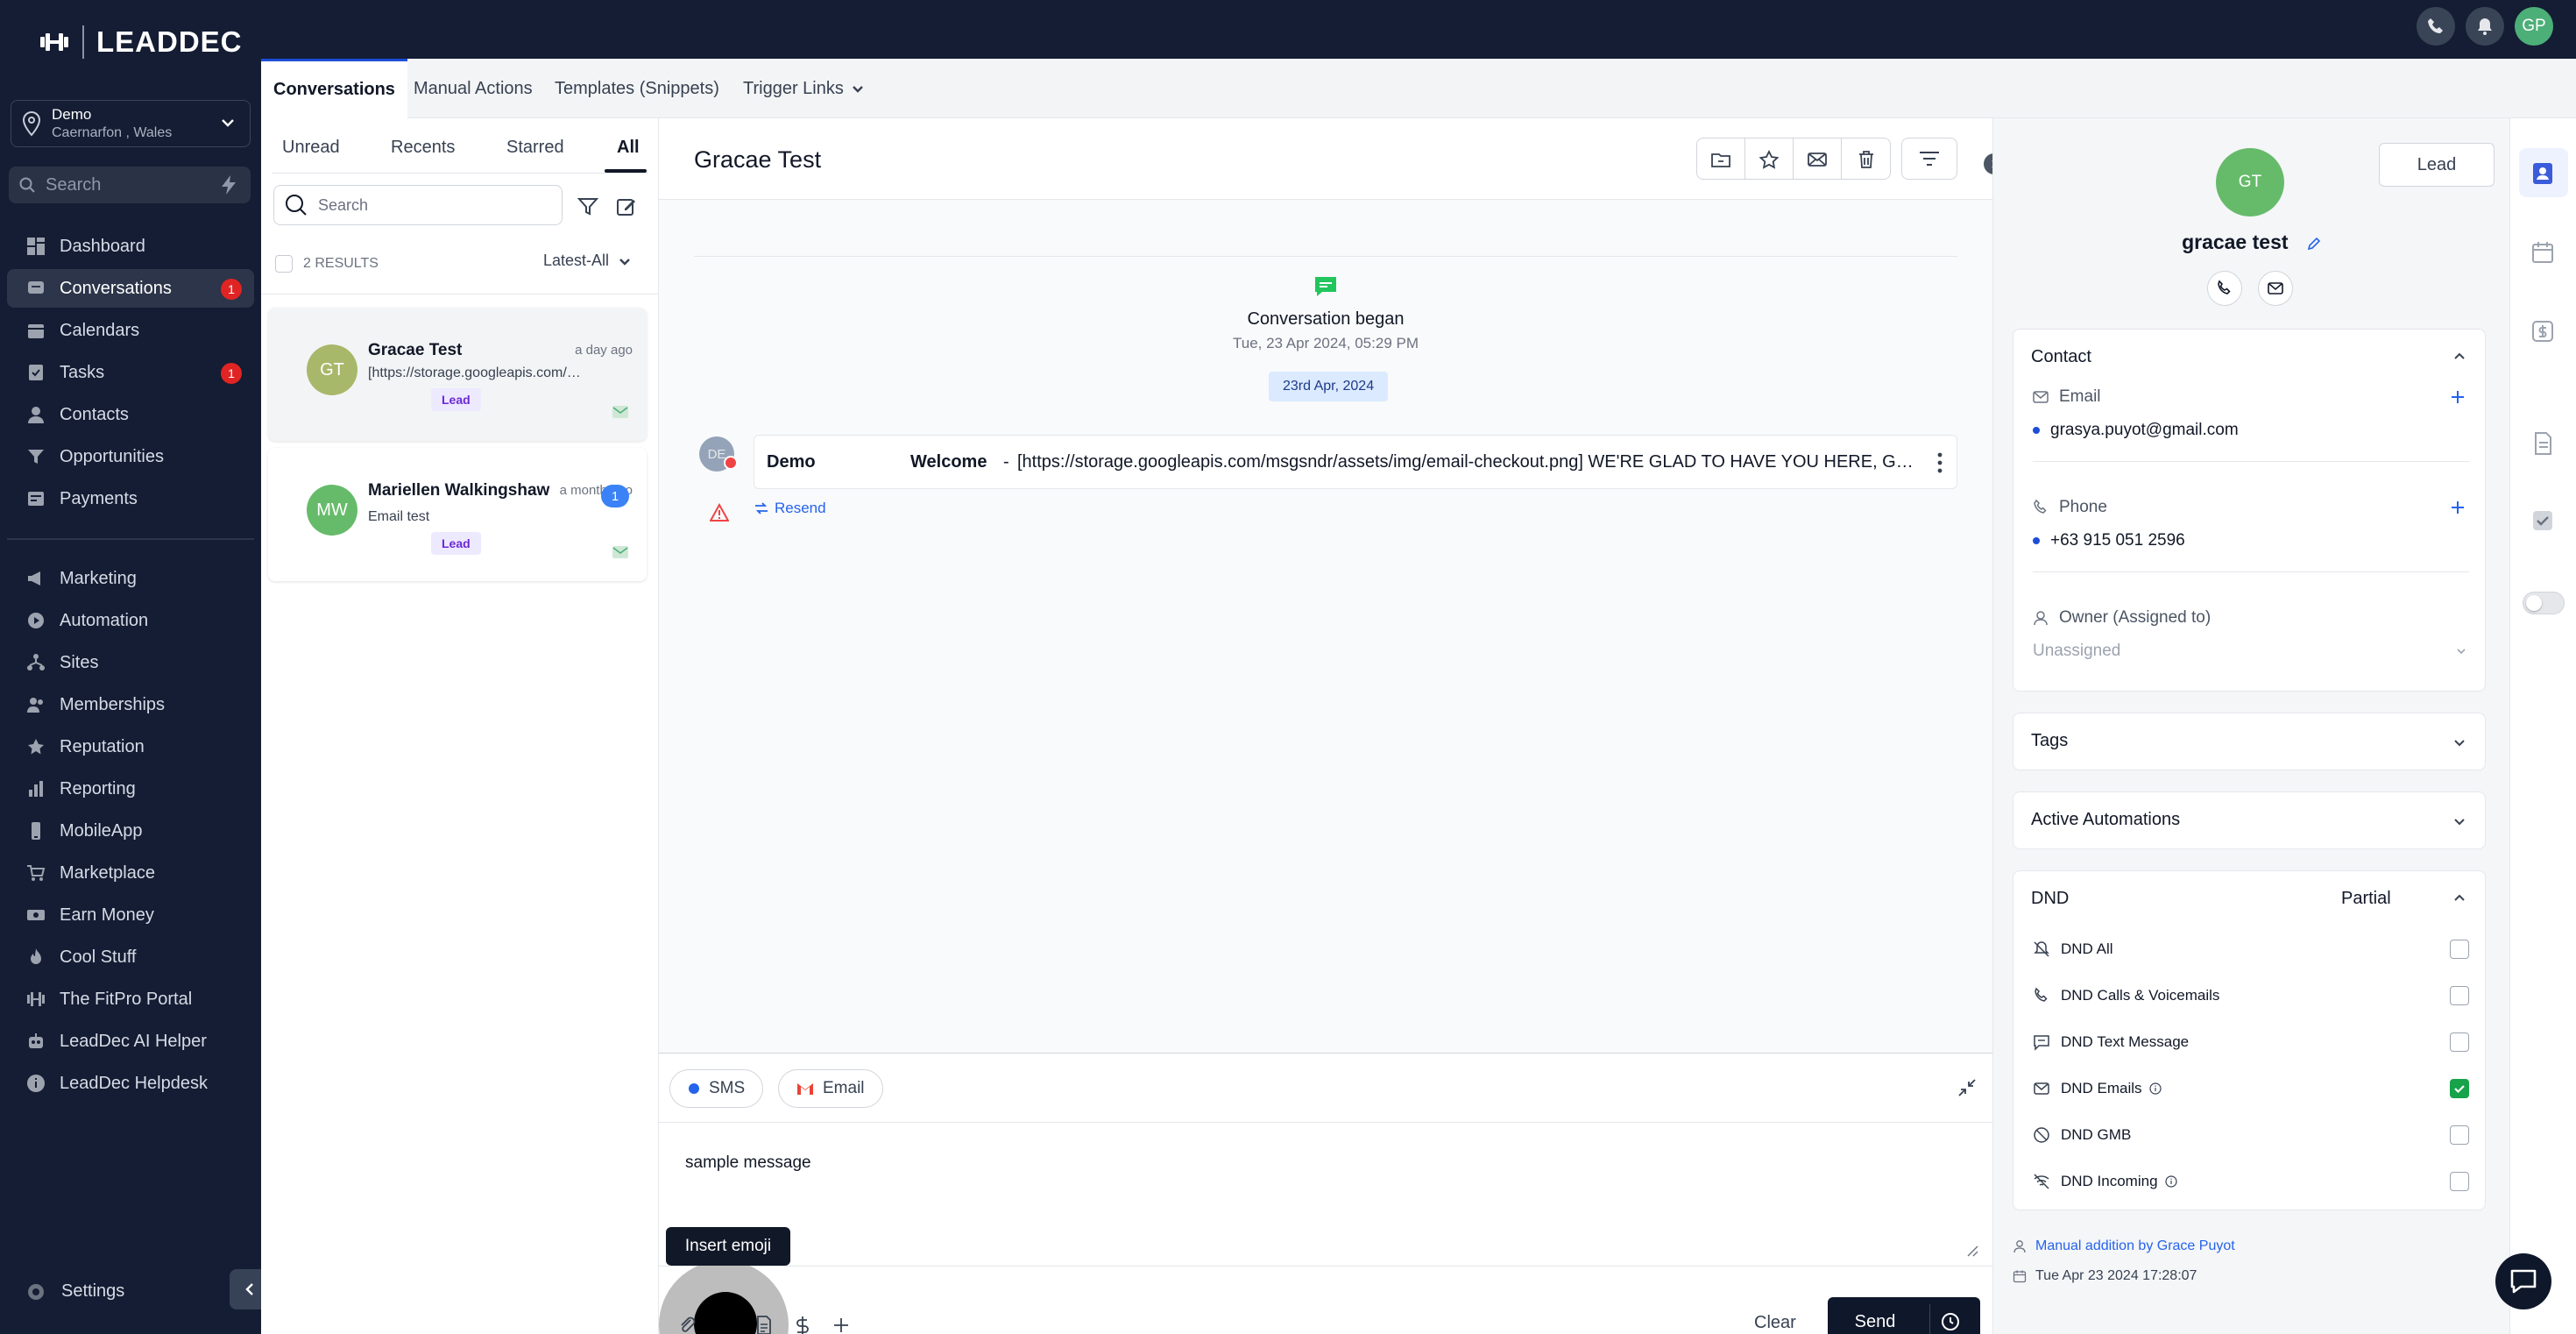  Describe the element at coordinates (473, 88) in the screenshot. I see `tab-manual-actions: Manual Actions` at that location.